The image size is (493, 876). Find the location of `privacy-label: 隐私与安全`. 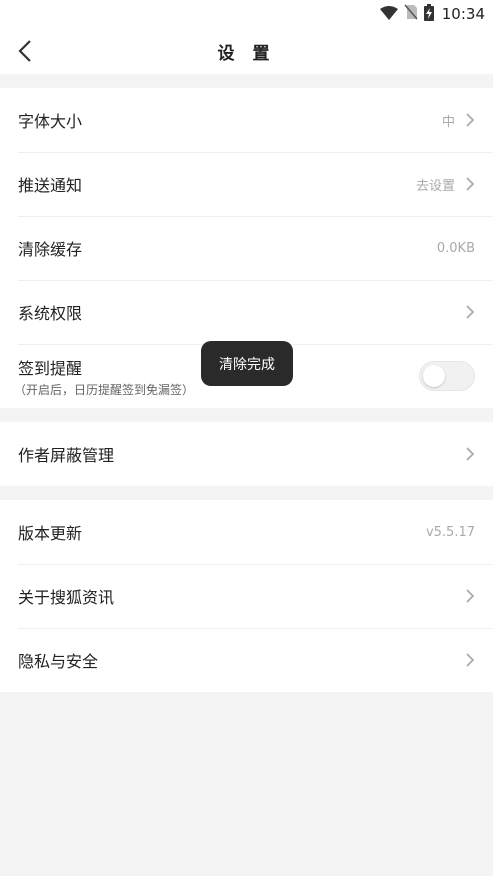

privacy-label: 隐私与安全 is located at coordinates (58, 661).